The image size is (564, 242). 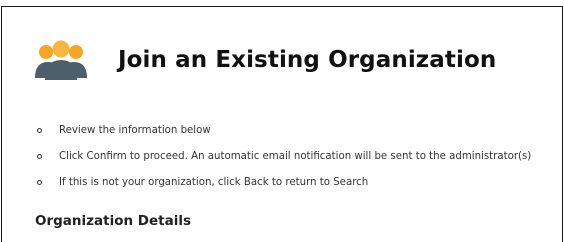 What do you see at coordinates (61, 60) in the screenshot?
I see `people-group-icon` at bounding box center [61, 60].